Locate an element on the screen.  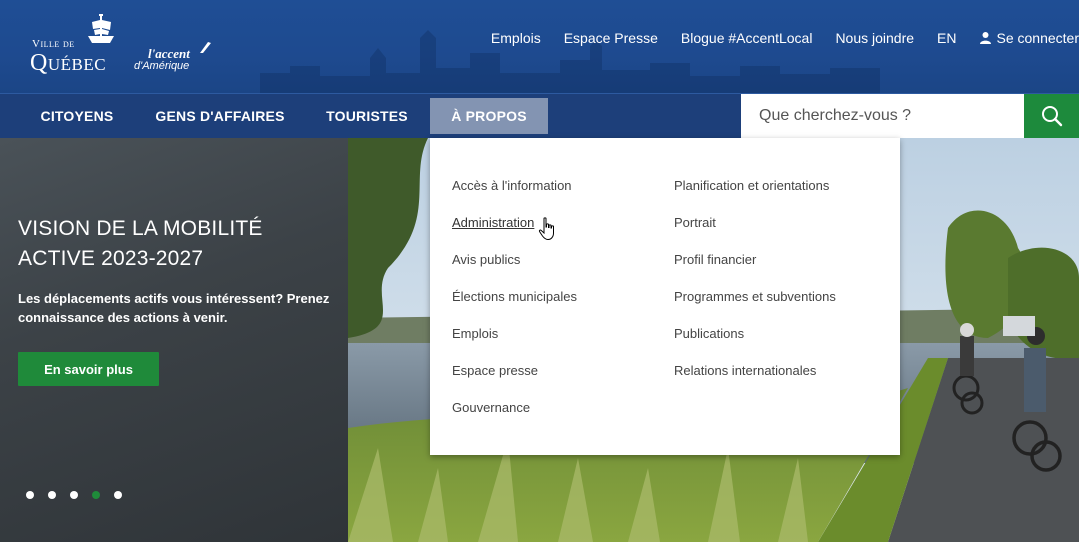
utility-link-espace-presse: Espace Presse is located at coordinates (611, 38).